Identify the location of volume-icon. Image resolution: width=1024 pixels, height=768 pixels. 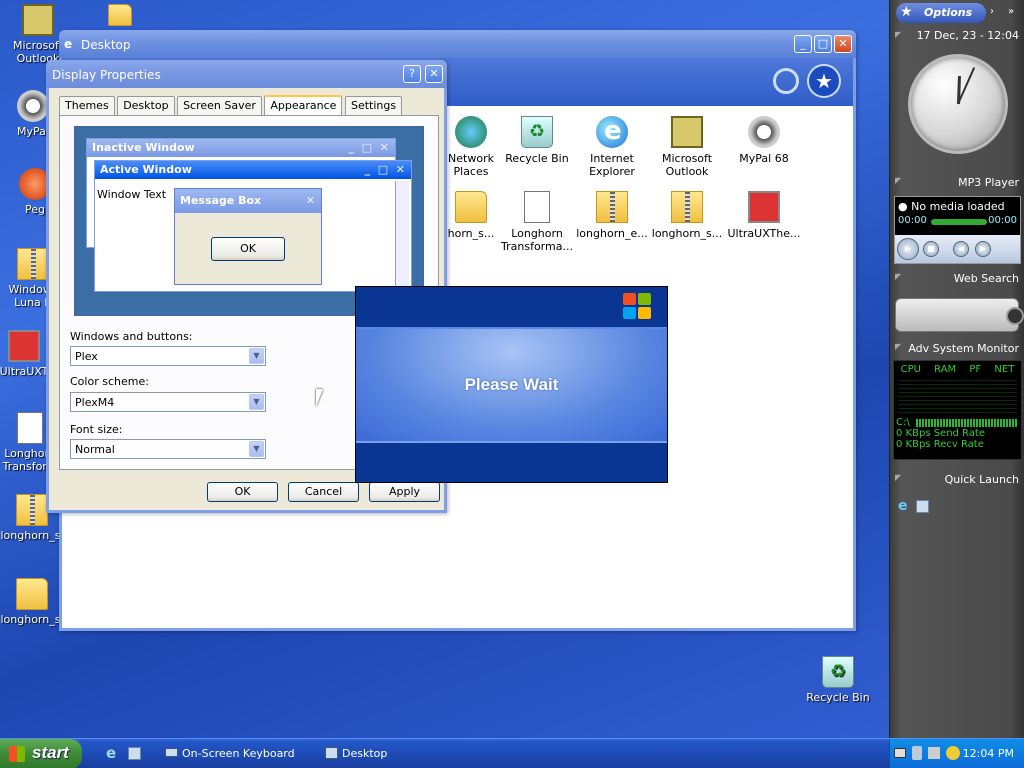
(917, 753).